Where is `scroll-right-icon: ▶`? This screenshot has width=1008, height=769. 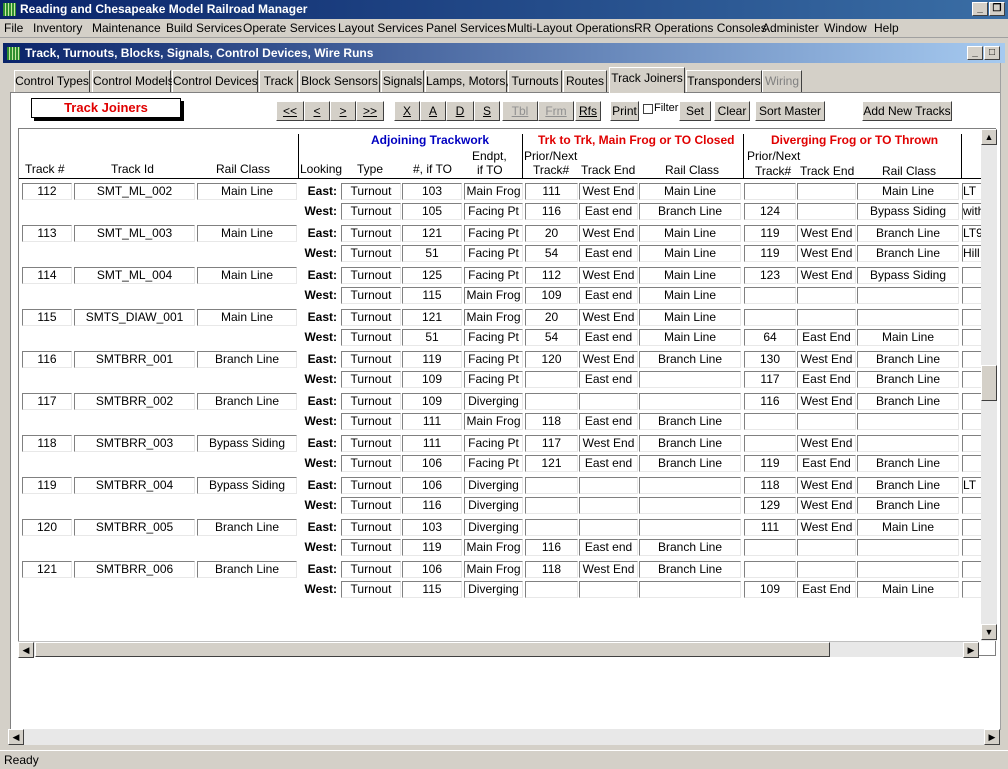
scroll-right-icon: ▶ is located at coordinates (971, 650).